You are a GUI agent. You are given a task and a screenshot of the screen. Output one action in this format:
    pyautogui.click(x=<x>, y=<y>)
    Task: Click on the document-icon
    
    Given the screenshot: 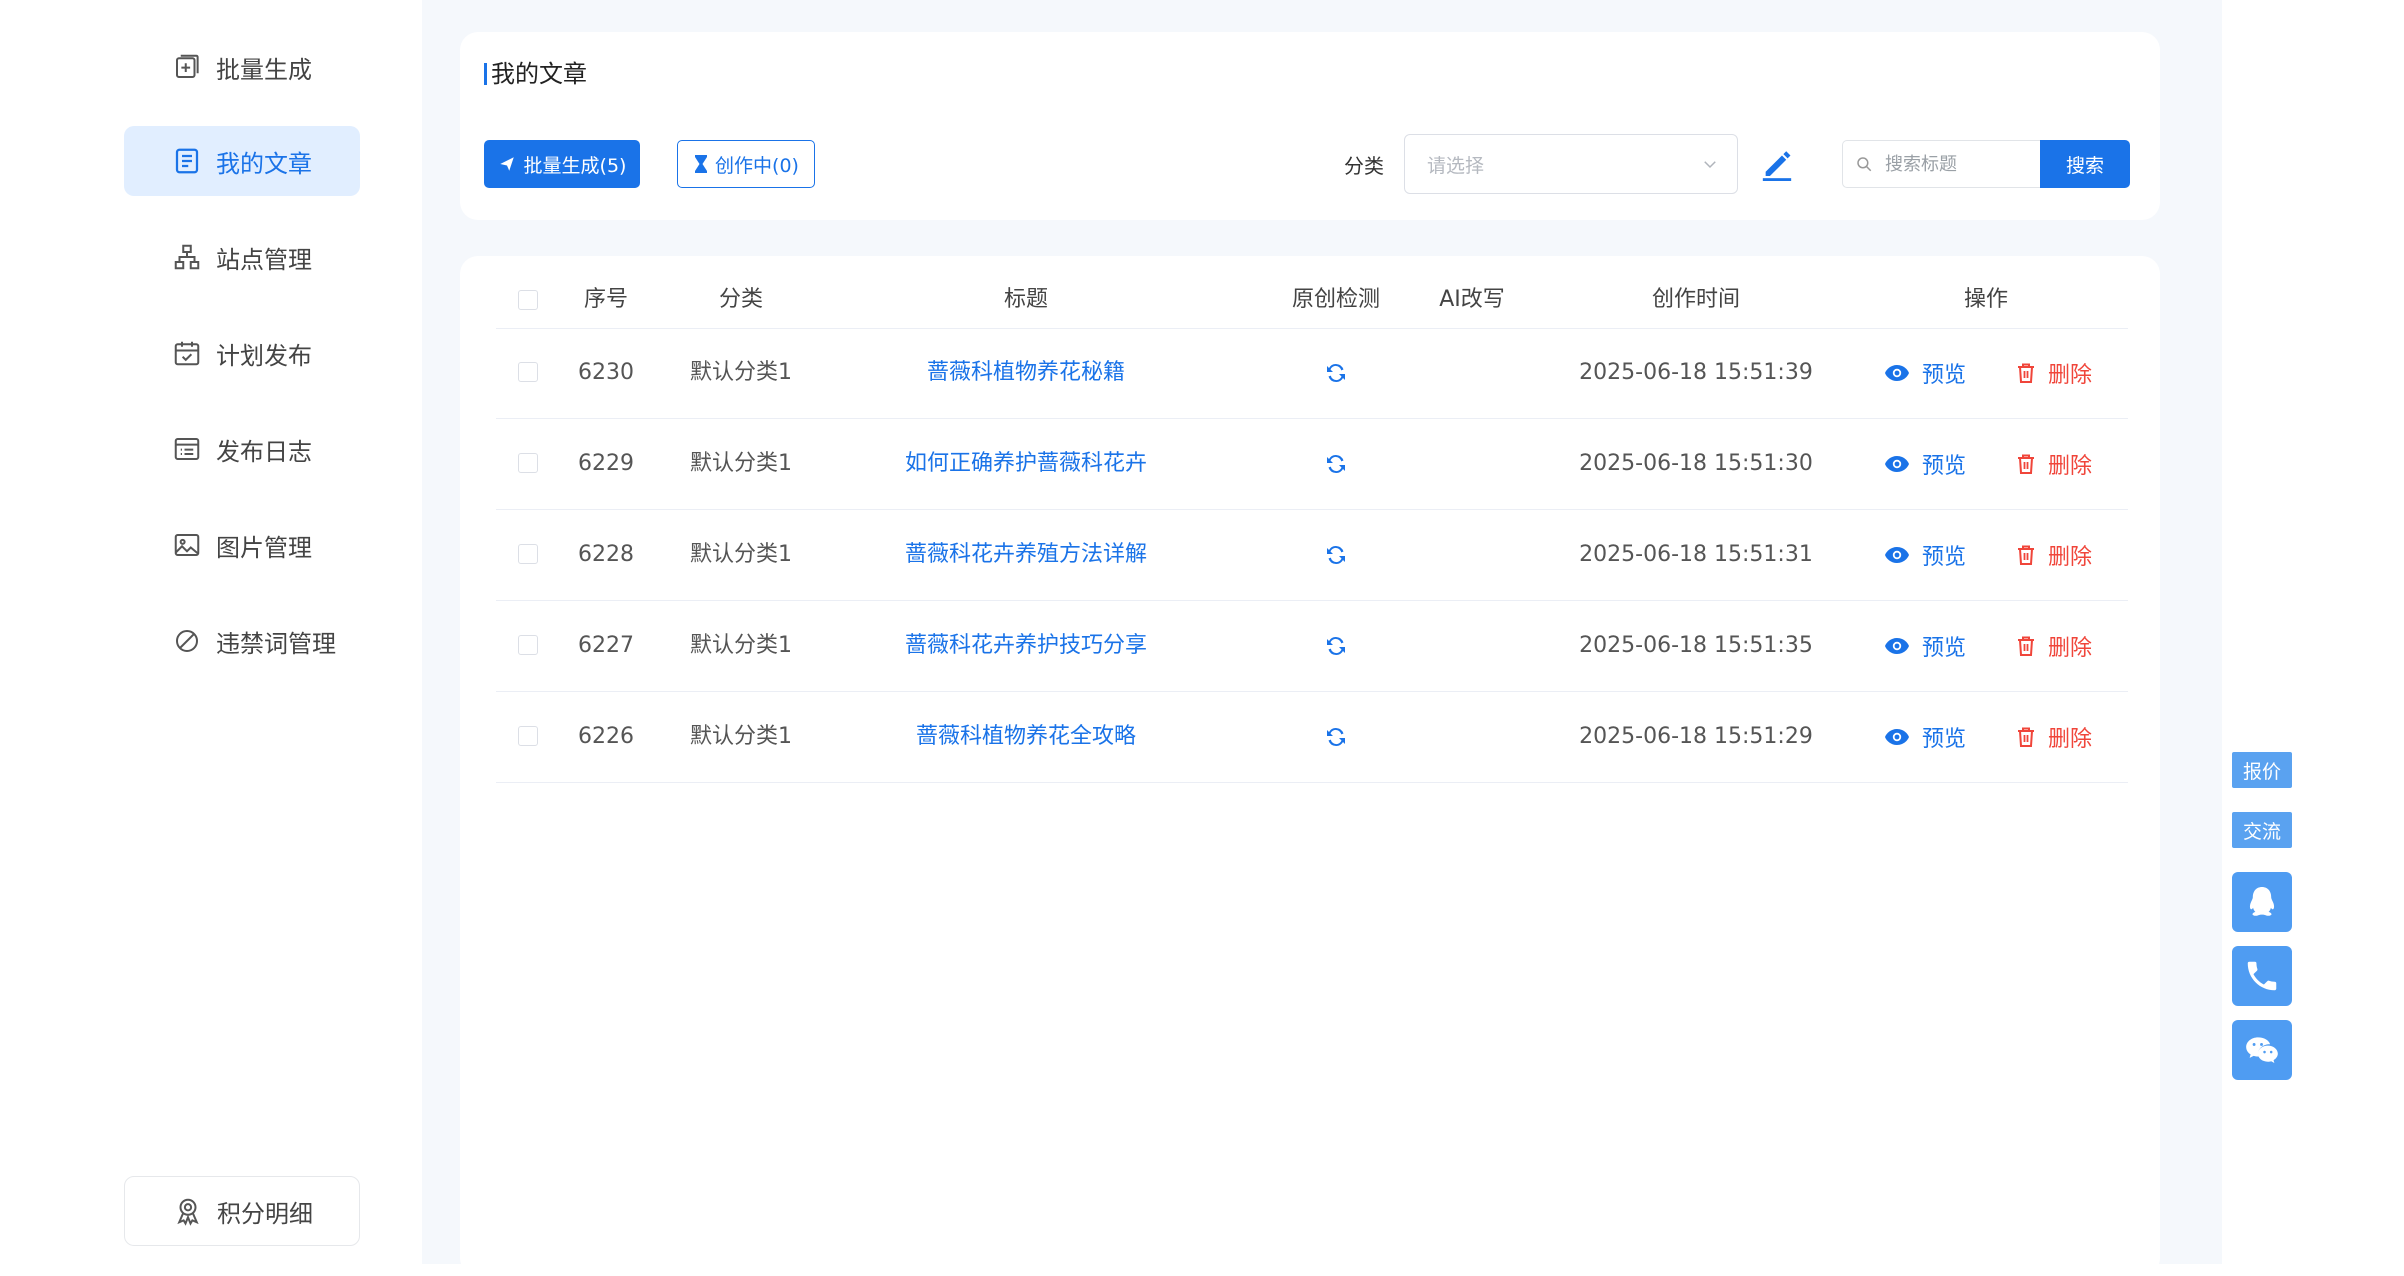 What is the action you would take?
    pyautogui.click(x=187, y=161)
    